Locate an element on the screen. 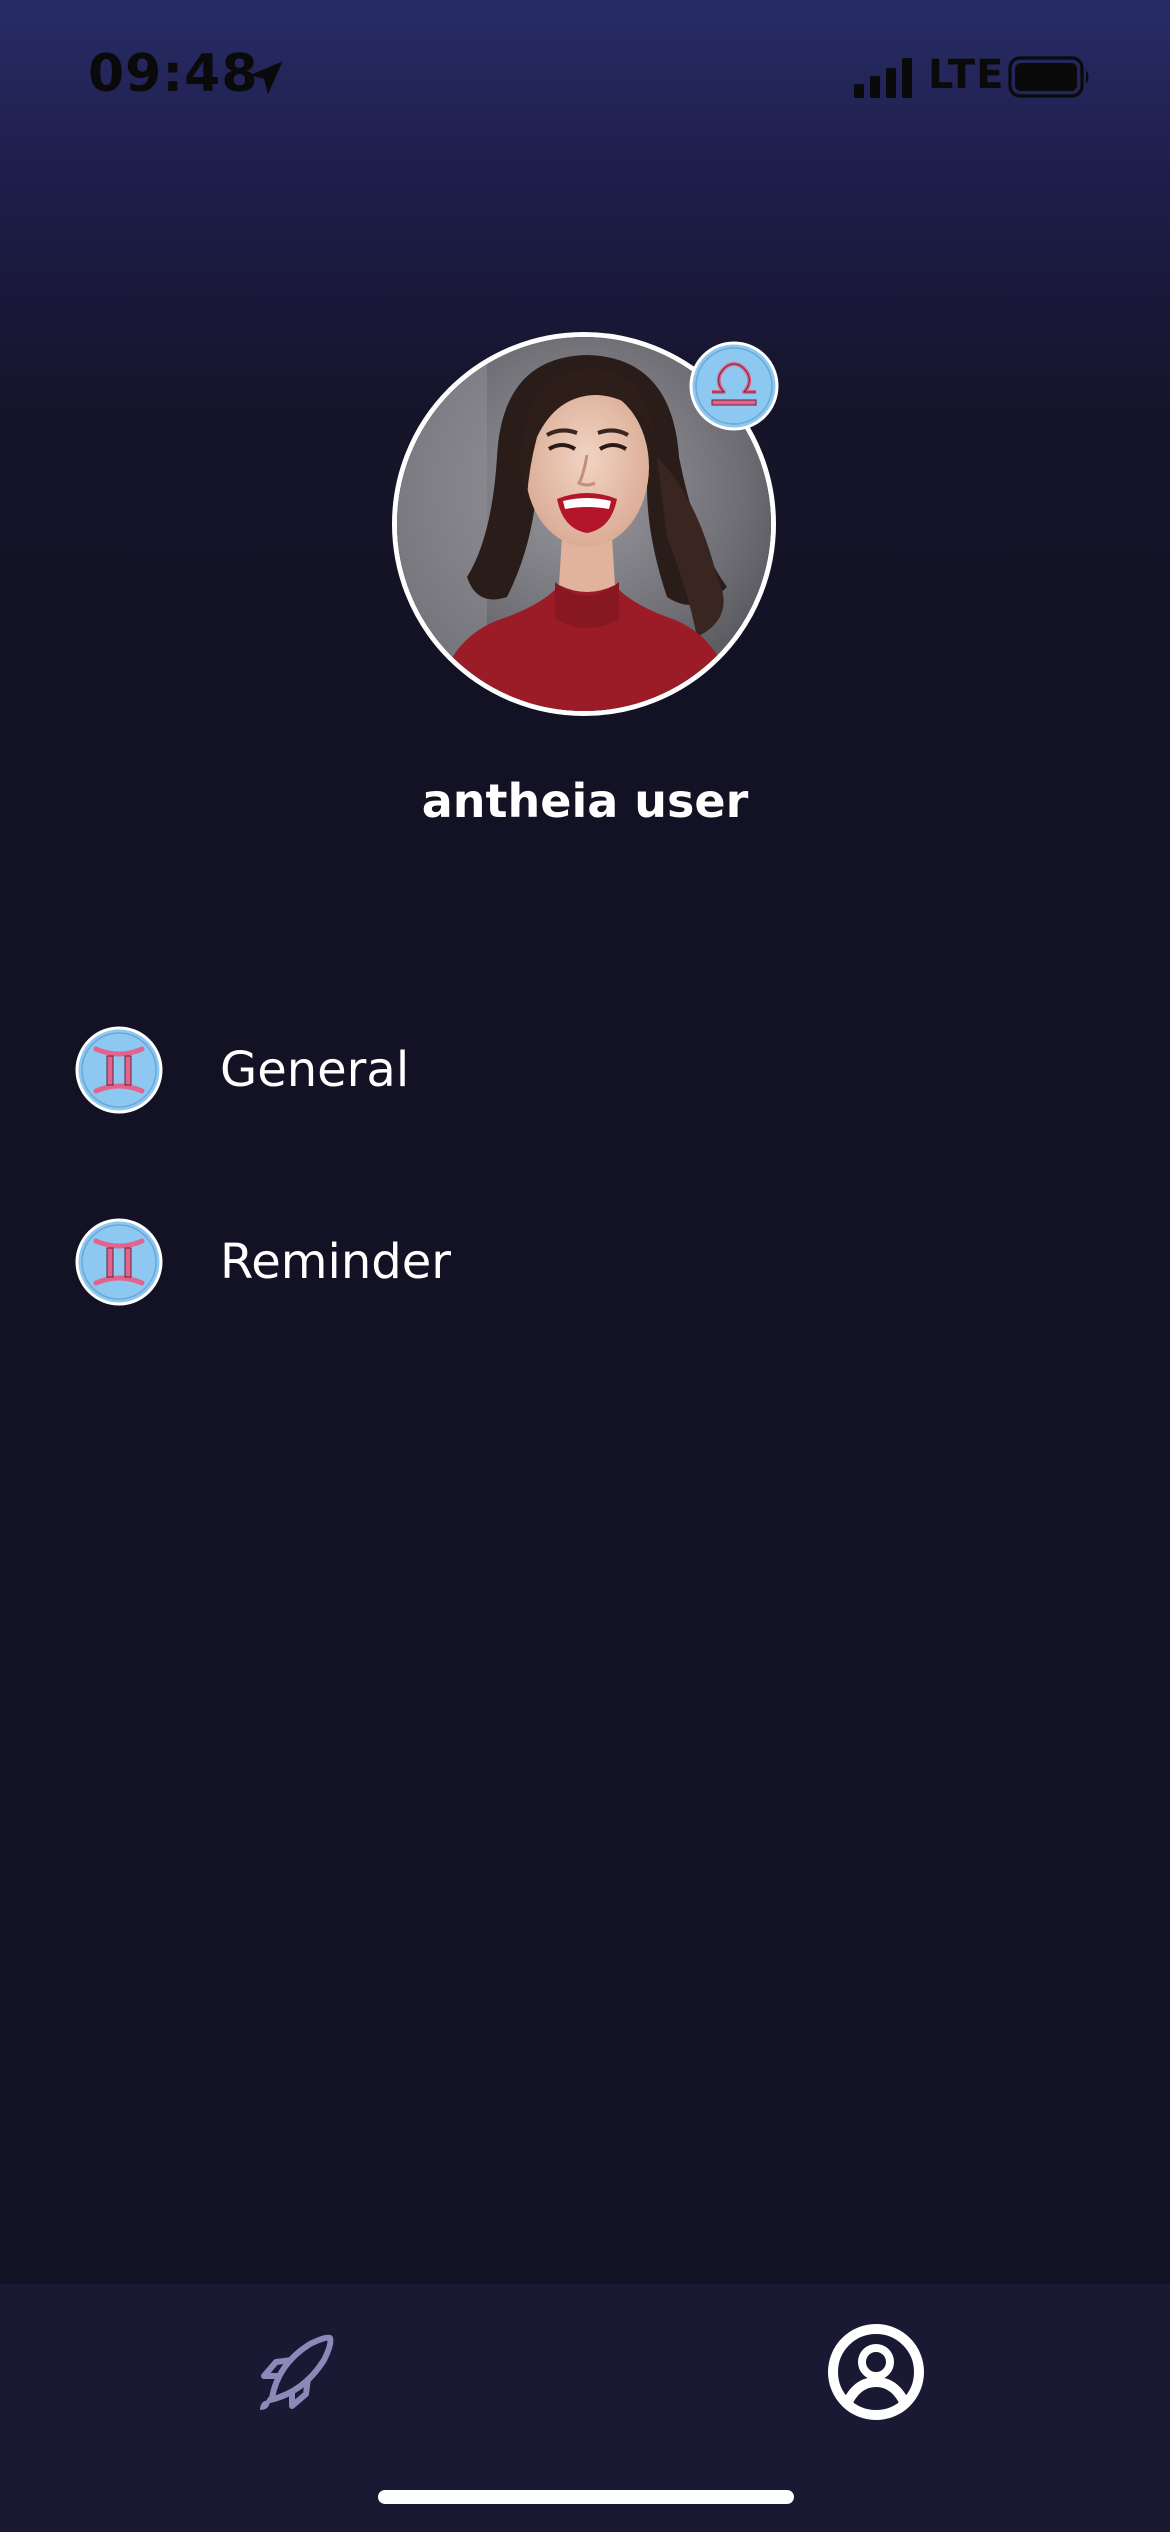 Image resolution: width=1170 pixels, height=2532 pixels. profile-icon is located at coordinates (876, 2374).